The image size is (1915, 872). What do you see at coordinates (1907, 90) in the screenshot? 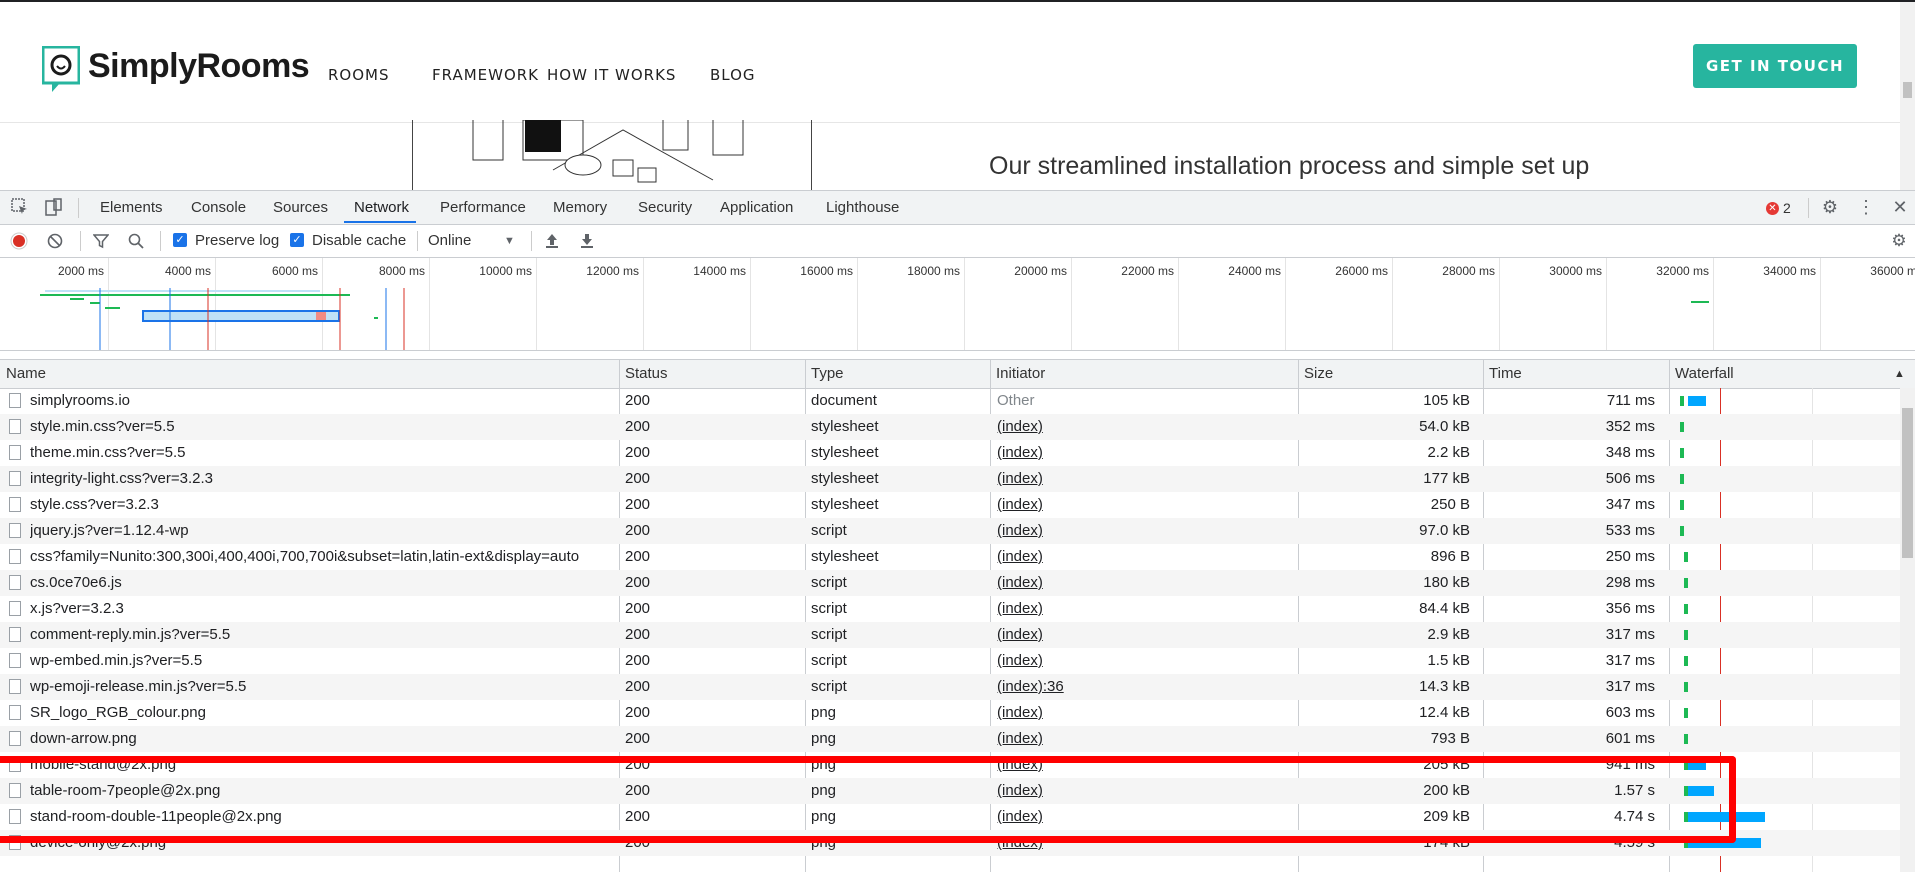
I see `page-scrollbar-thumb` at bounding box center [1907, 90].